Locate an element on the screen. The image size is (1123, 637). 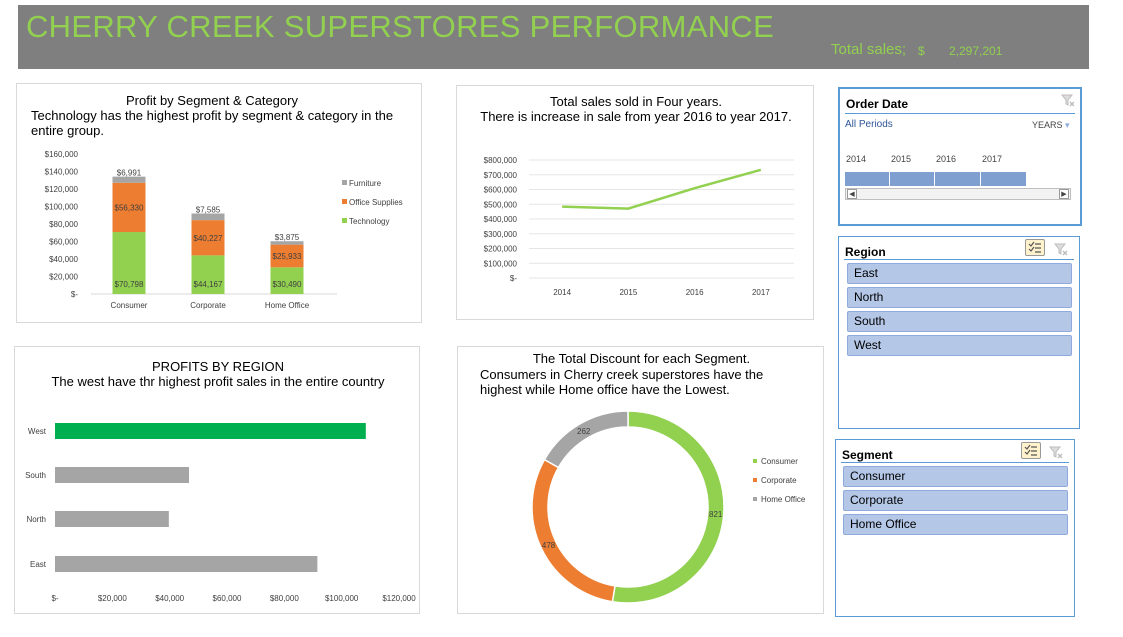
slicer-header: Order Date is located at coordinates (877, 104).